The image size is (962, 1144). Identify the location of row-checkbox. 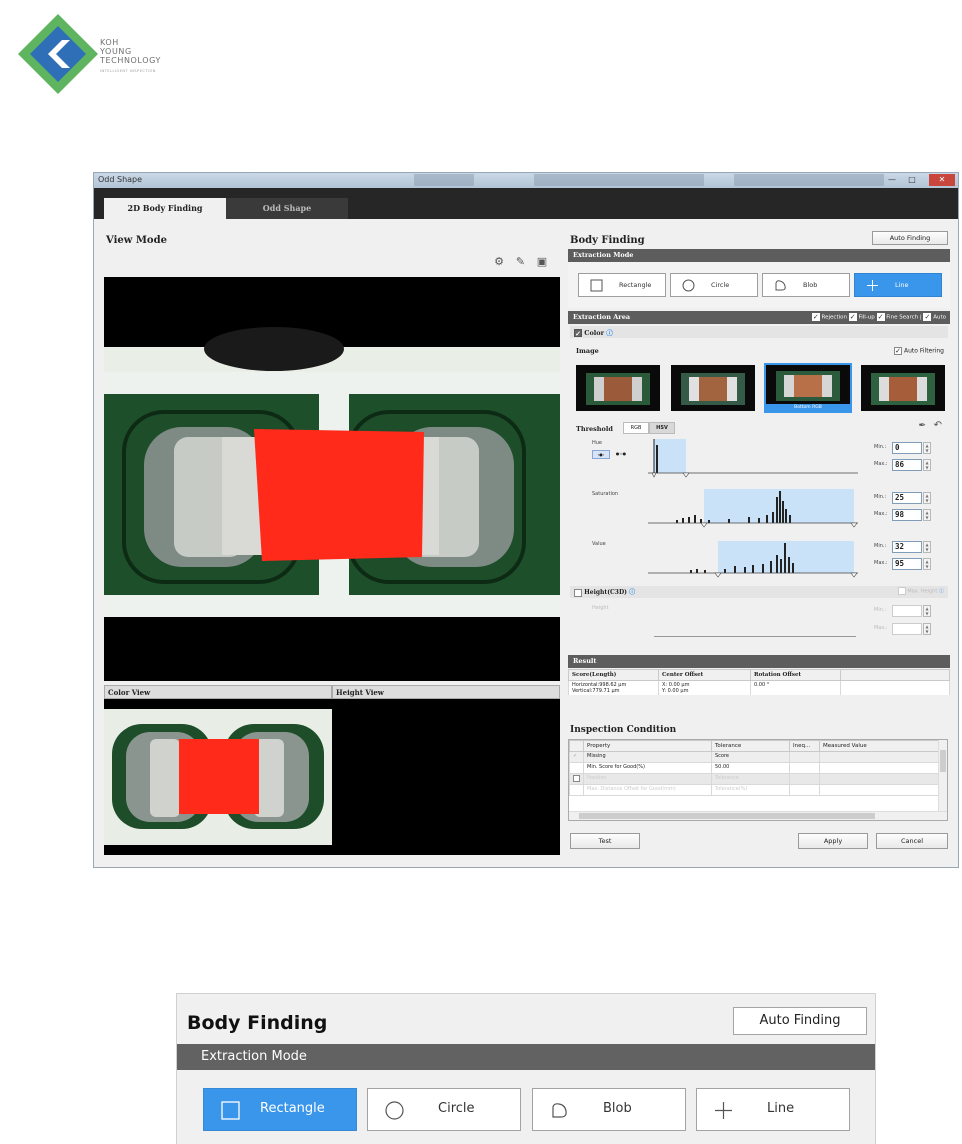
(576, 778).